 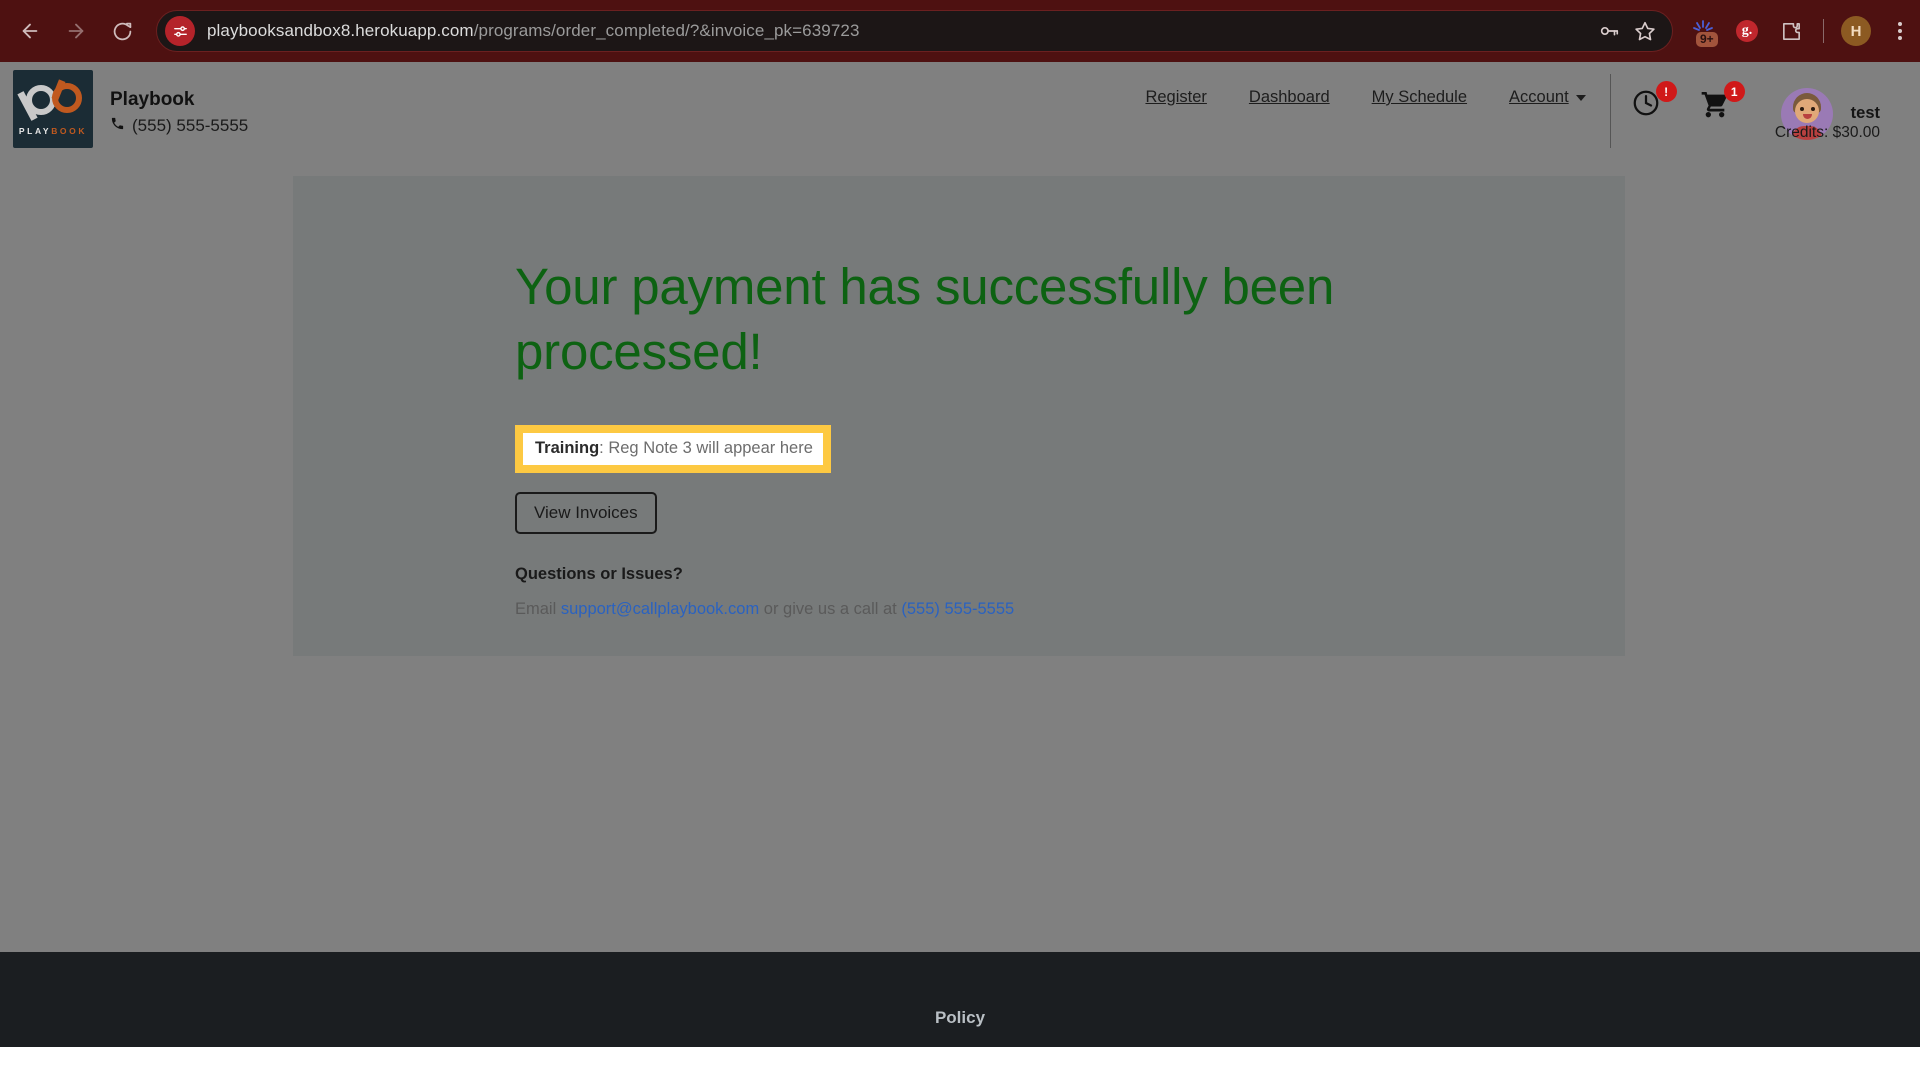 I want to click on logo-mark, so click(x=49, y=100).